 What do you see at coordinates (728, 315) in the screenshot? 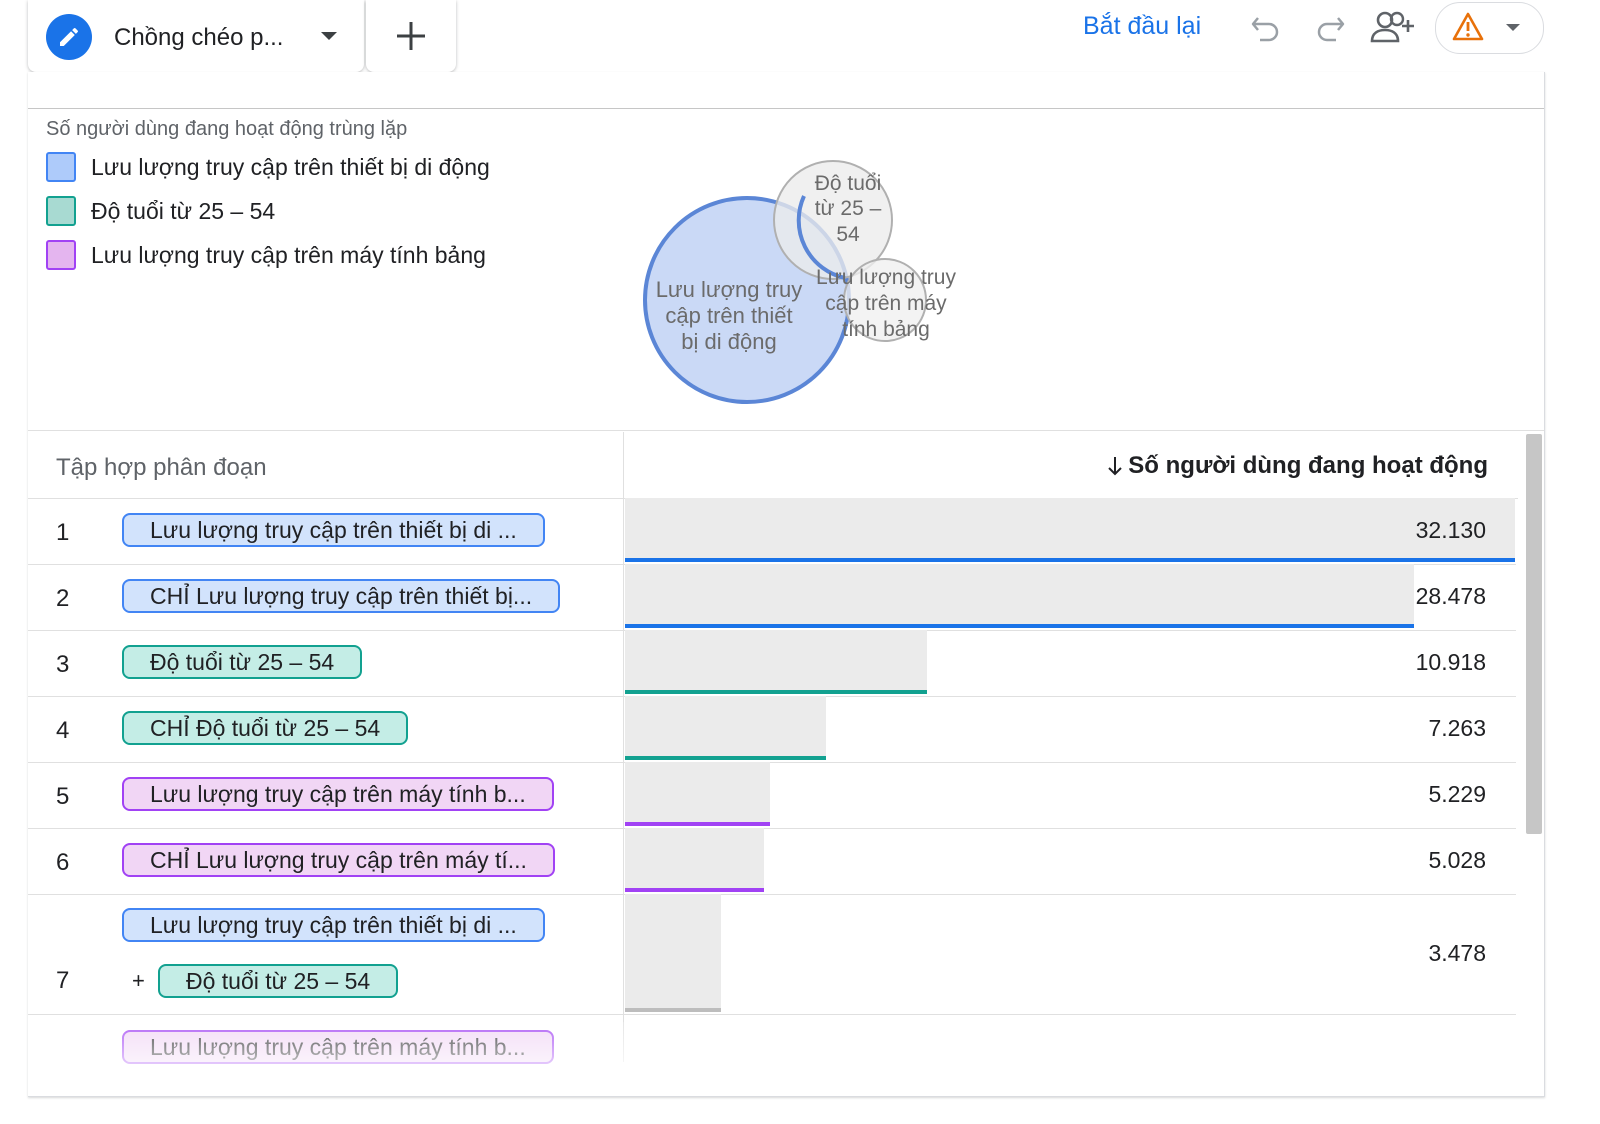
I see `venn-label-mobile-line2: cập trên thiết` at bounding box center [728, 315].